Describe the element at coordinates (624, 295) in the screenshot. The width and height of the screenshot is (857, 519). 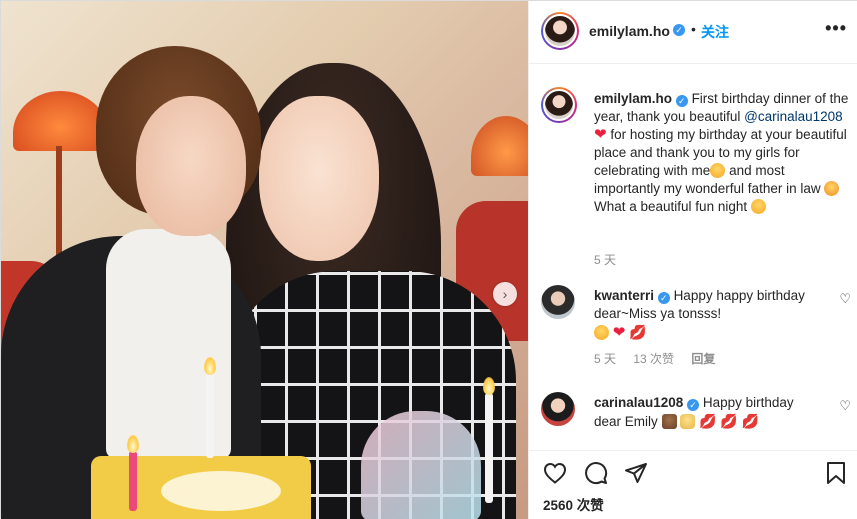
I see `comment-username: kwanterri` at that location.